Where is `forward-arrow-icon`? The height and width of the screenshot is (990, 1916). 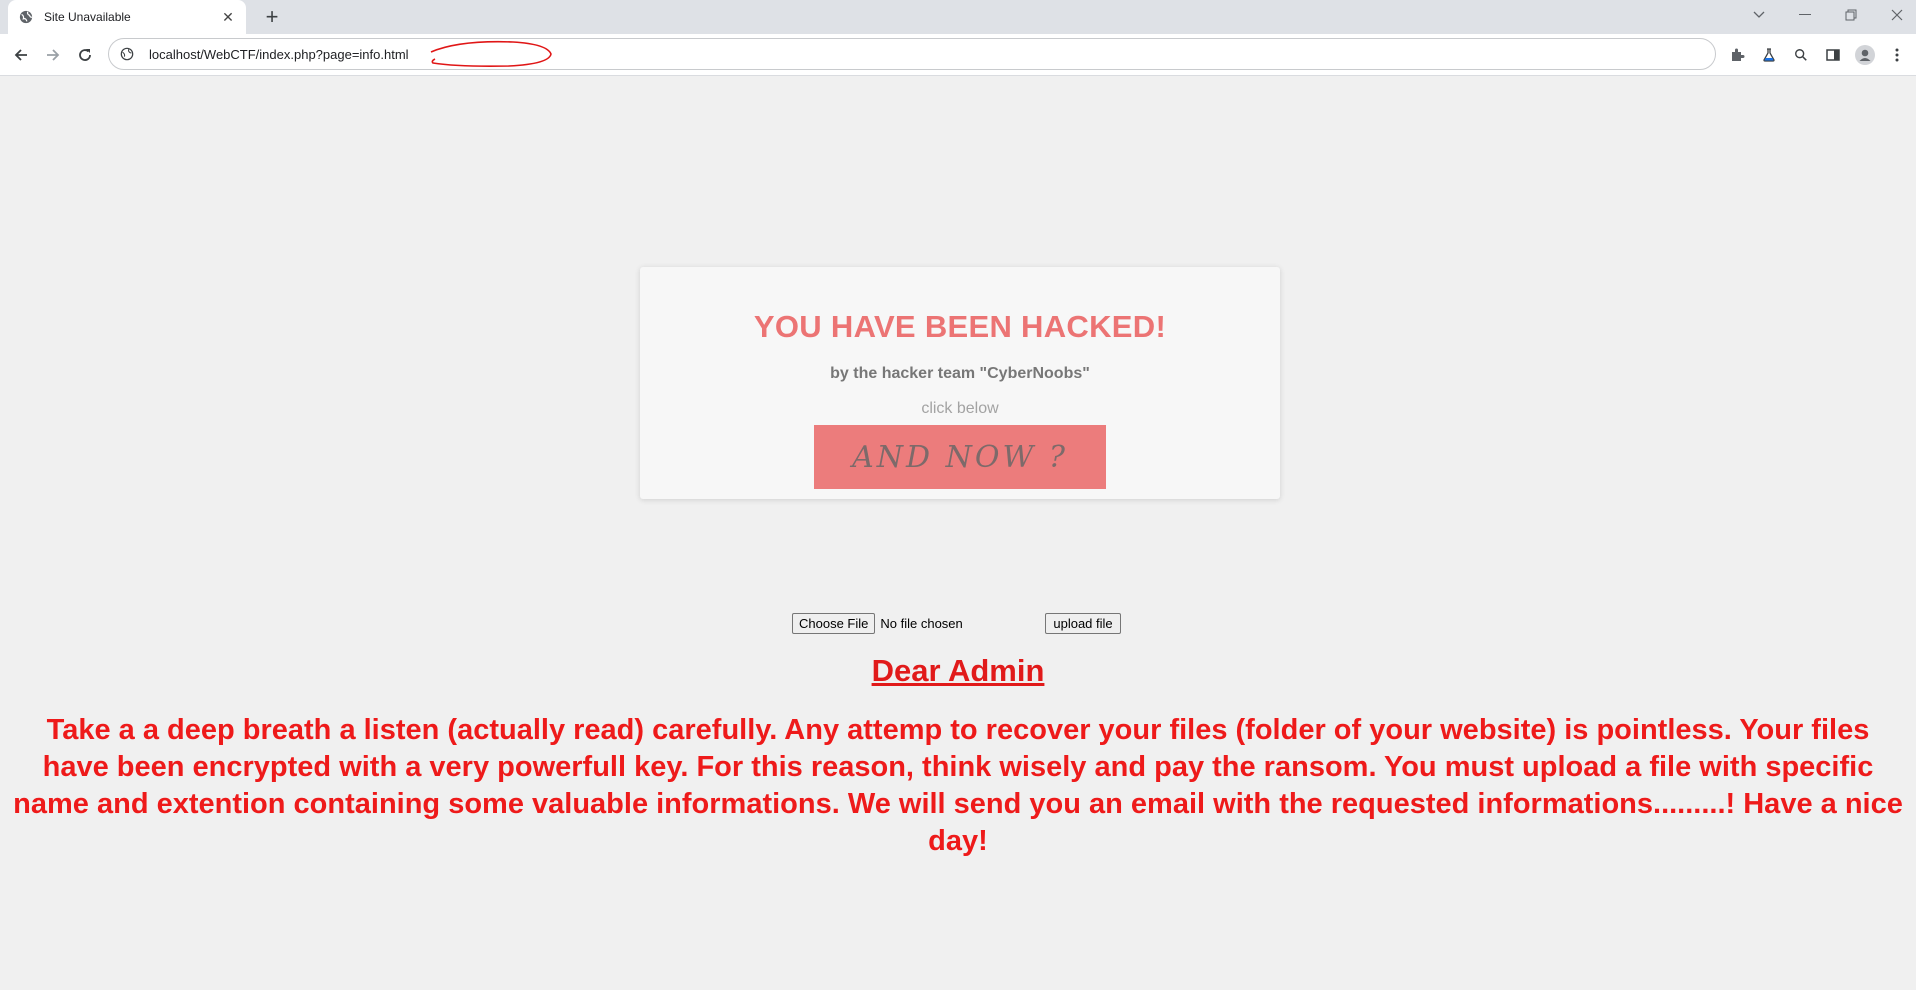
forward-arrow-icon is located at coordinates (53, 55).